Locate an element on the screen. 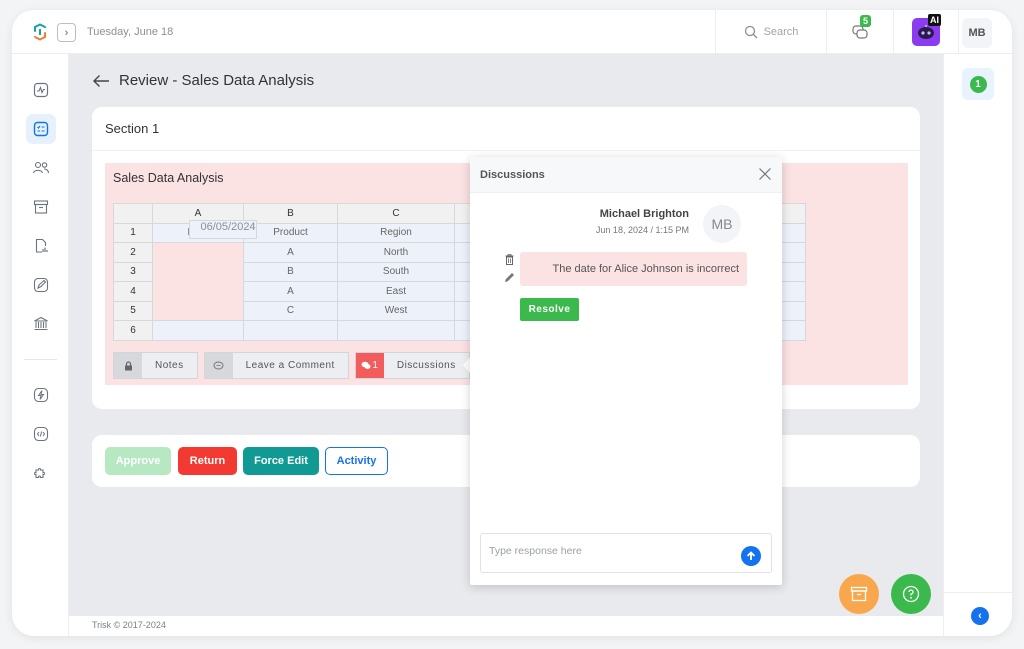 Image resolution: width=1024 pixels, height=649 pixels. sidebar-item-reports is located at coordinates (41, 246).